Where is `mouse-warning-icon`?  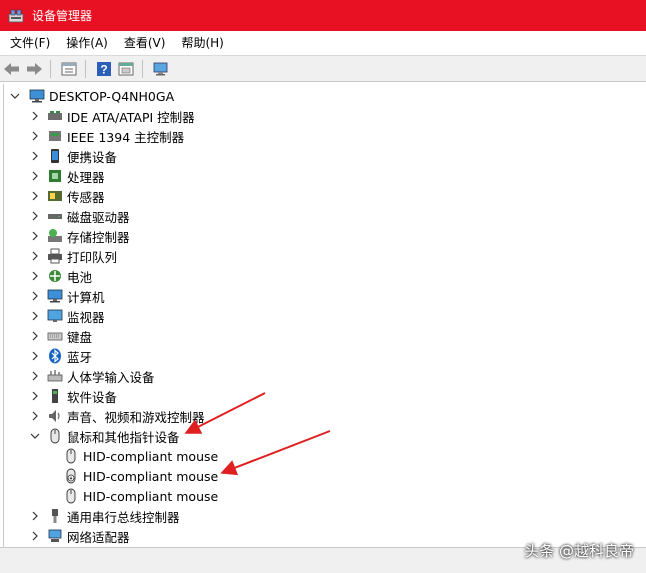 mouse-warning-icon is located at coordinates (71, 476).